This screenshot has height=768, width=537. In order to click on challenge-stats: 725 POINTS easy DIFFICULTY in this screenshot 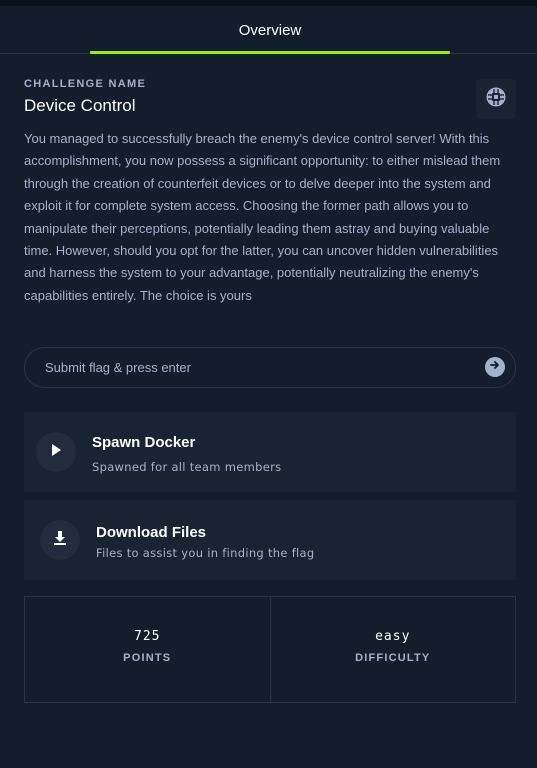, I will do `click(270, 649)`.